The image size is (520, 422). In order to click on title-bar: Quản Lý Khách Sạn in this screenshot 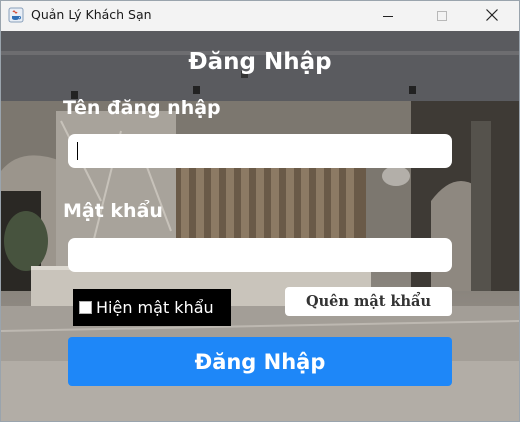, I will do `click(260, 16)`.